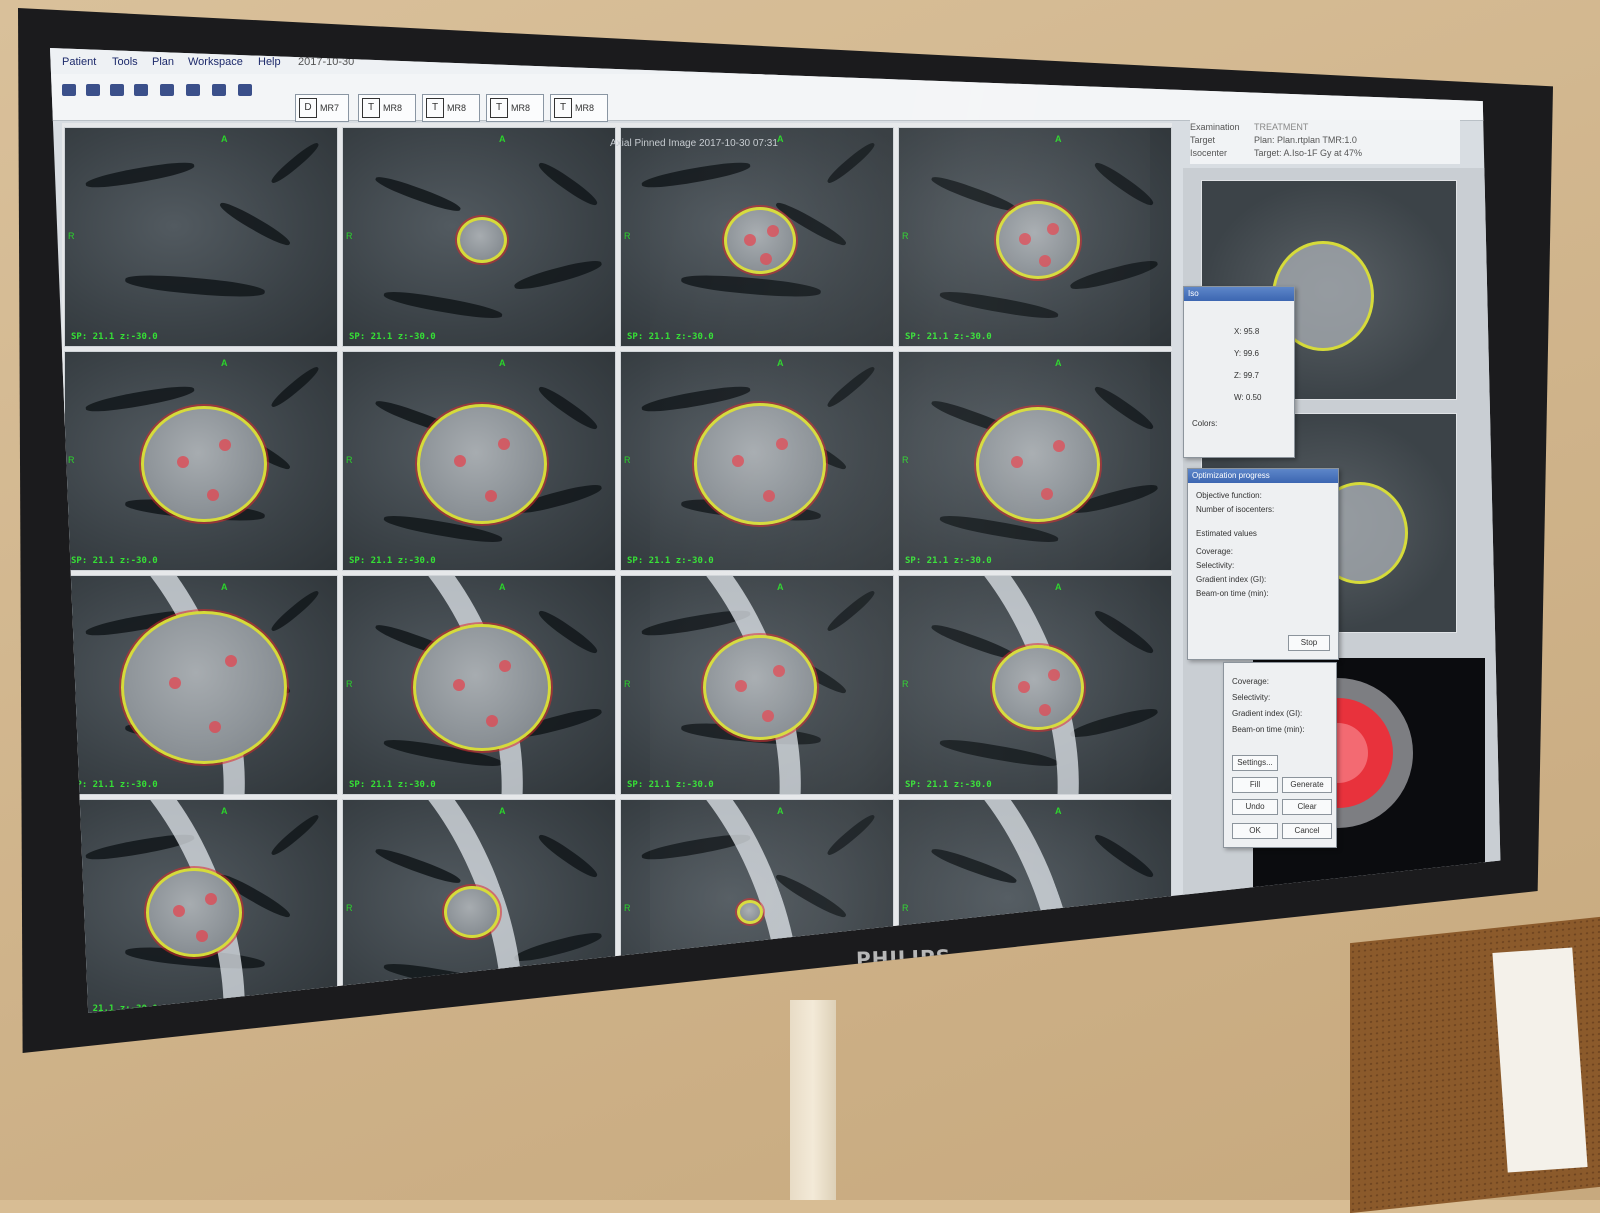 The image size is (1600, 1213). I want to click on tools-icon, so click(117, 90).